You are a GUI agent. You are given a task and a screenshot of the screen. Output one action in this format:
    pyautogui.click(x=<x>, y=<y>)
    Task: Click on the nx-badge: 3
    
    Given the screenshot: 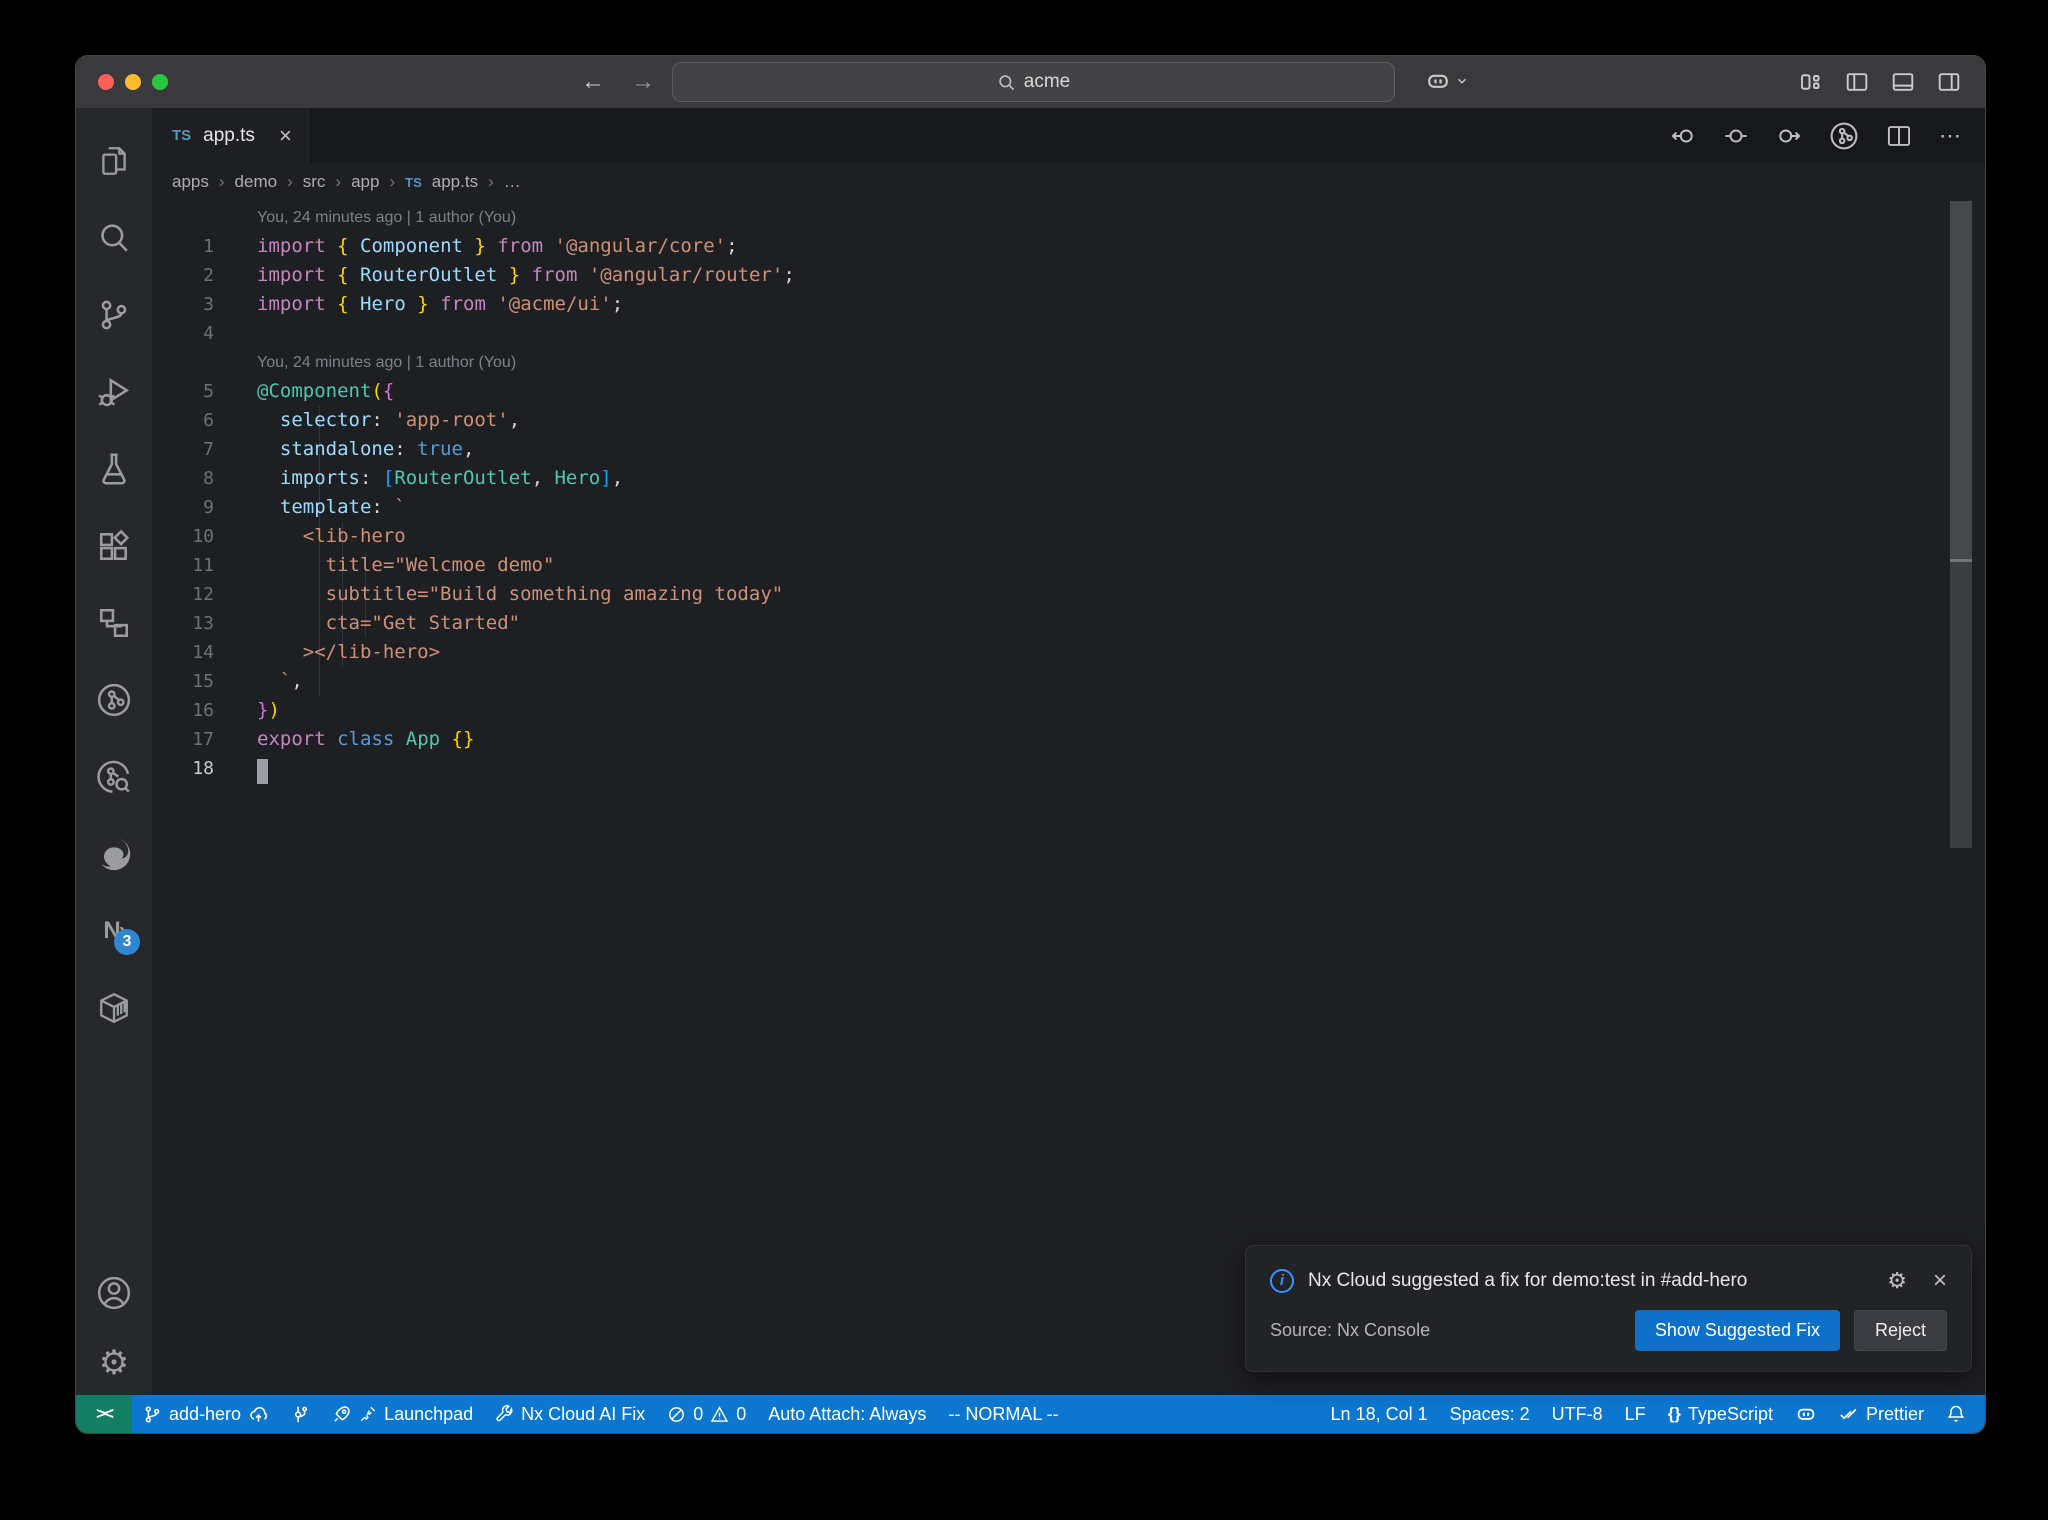 What is the action you would take?
    pyautogui.click(x=127, y=942)
    